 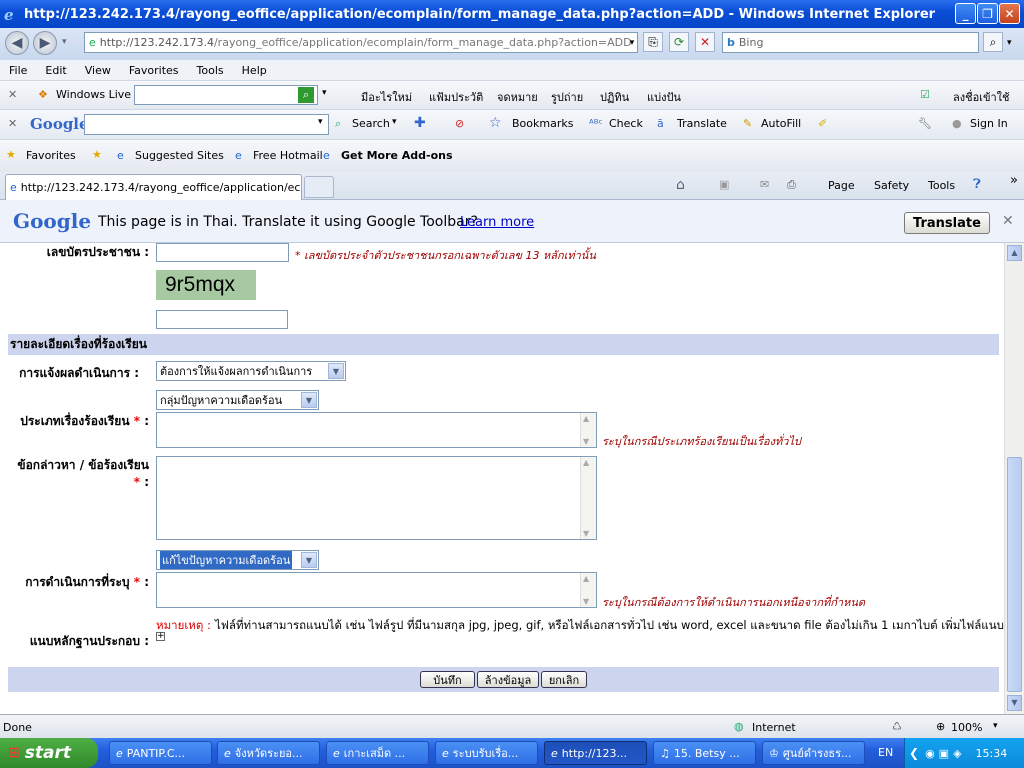 I want to click on help-icon: ❓︎, so click(x=977, y=184).